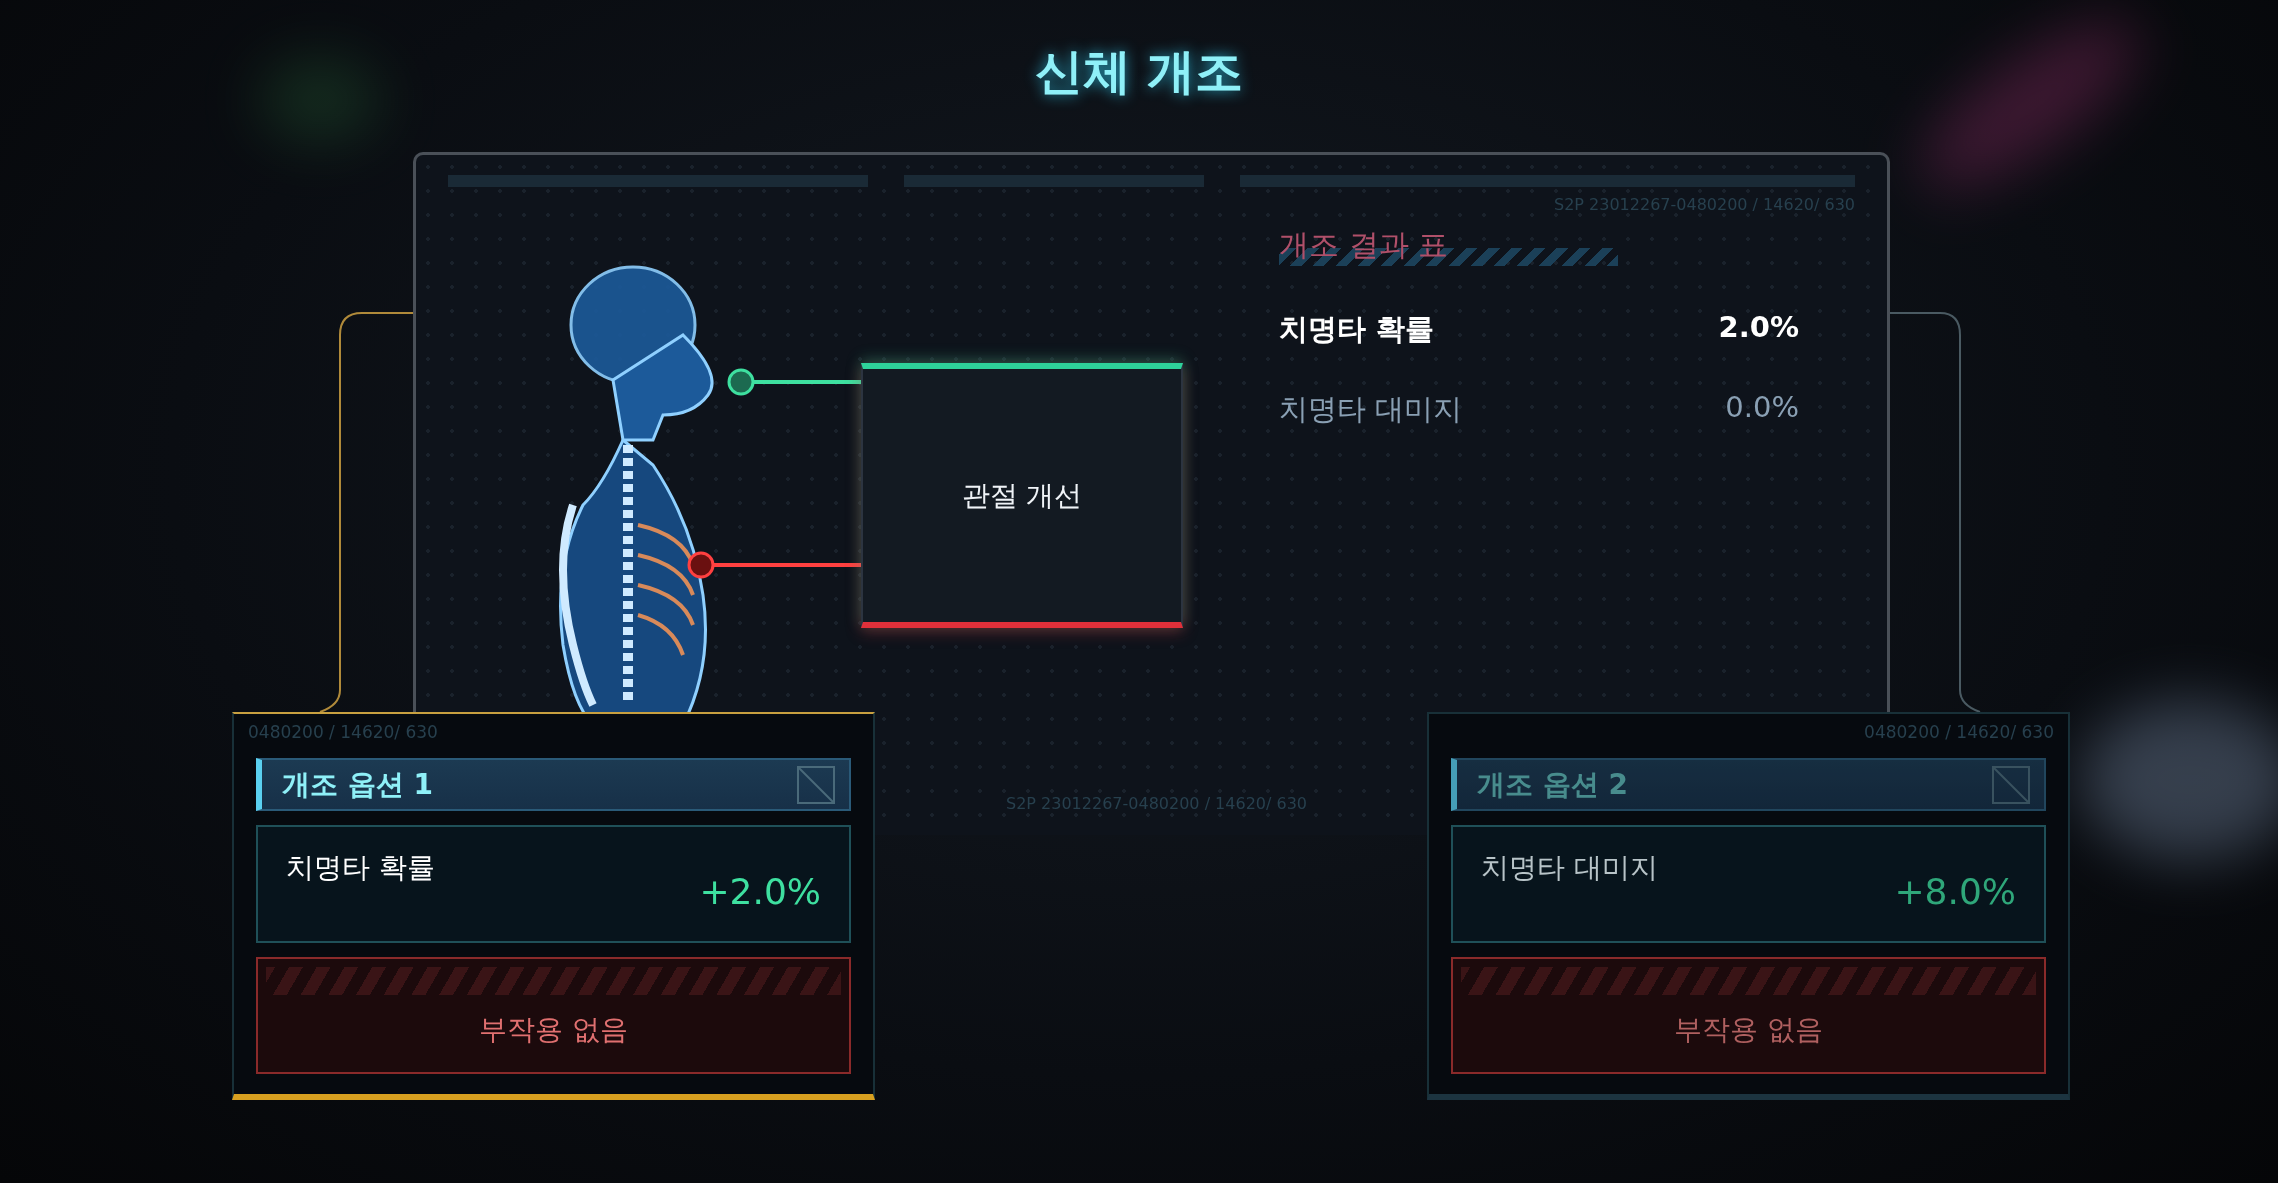 This screenshot has width=2278, height=1183. What do you see at coordinates (1748, 906) in the screenshot?
I see `option-card: 0480200 / 14620/ 630 개조 옵션 2 치명타 대미지 +8.0% 부작용 없음` at bounding box center [1748, 906].